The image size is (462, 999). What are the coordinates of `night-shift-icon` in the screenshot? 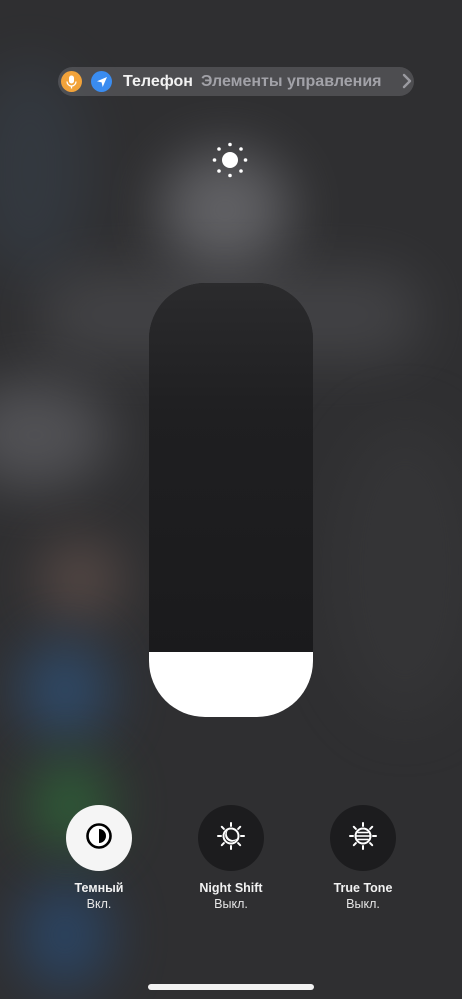 It's located at (231, 838).